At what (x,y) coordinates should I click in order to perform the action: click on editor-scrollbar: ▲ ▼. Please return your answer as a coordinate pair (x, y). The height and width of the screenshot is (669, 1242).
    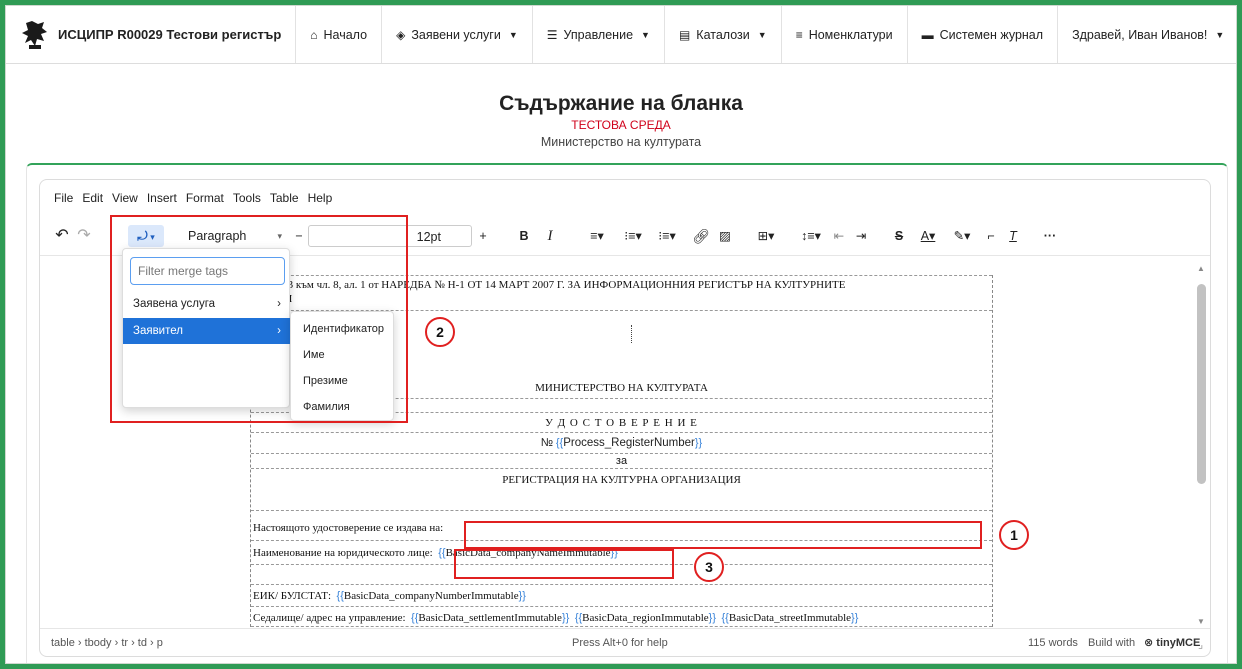
    Looking at the image, I should click on (1201, 445).